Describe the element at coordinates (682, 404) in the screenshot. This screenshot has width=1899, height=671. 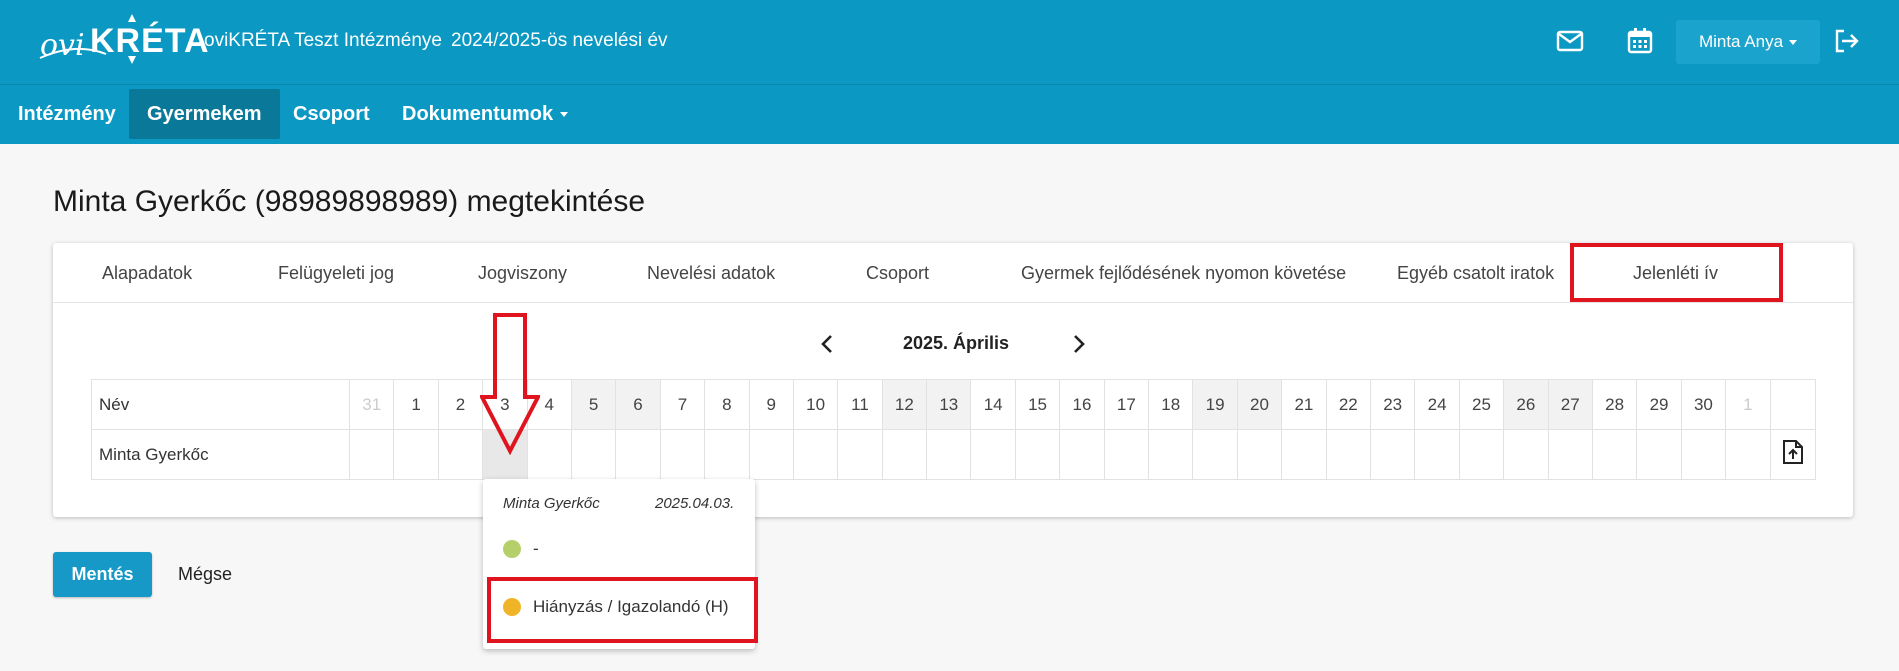
I see `day-header: 7` at that location.